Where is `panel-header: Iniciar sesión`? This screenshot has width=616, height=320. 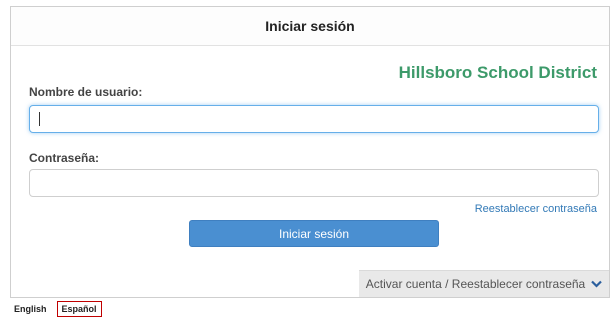
panel-header: Iniciar sesión is located at coordinates (310, 26).